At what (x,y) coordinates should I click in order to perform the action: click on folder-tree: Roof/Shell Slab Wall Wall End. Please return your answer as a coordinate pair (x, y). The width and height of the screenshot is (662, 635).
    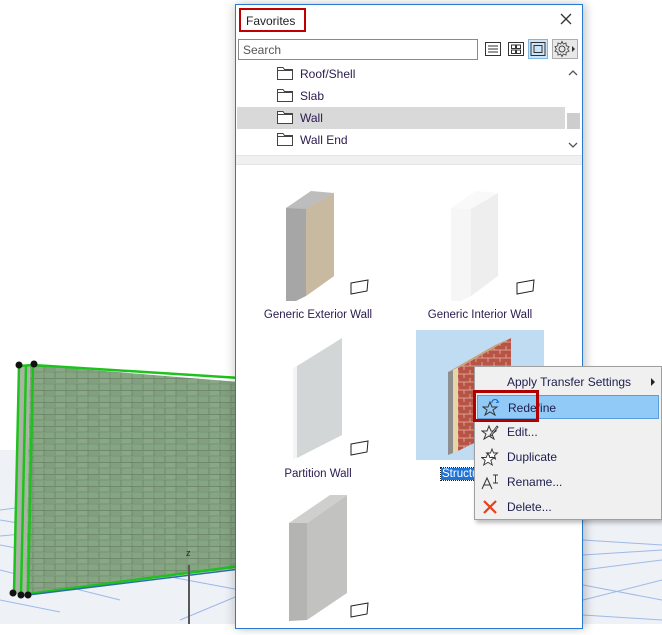
    Looking at the image, I should click on (409, 109).